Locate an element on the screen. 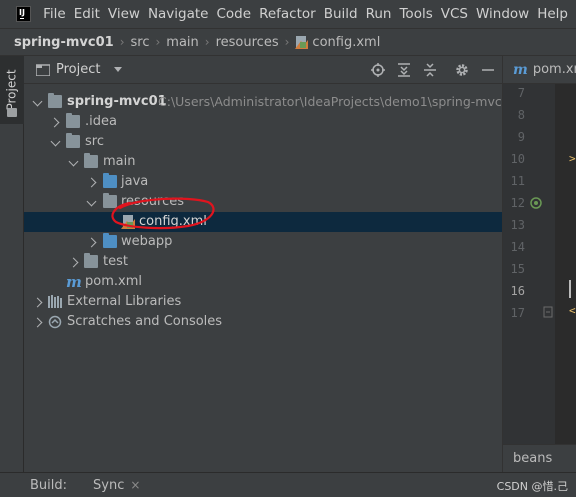 The width and height of the screenshot is (576, 497). tree-row-external-libraries: External Libraries is located at coordinates (263, 302).